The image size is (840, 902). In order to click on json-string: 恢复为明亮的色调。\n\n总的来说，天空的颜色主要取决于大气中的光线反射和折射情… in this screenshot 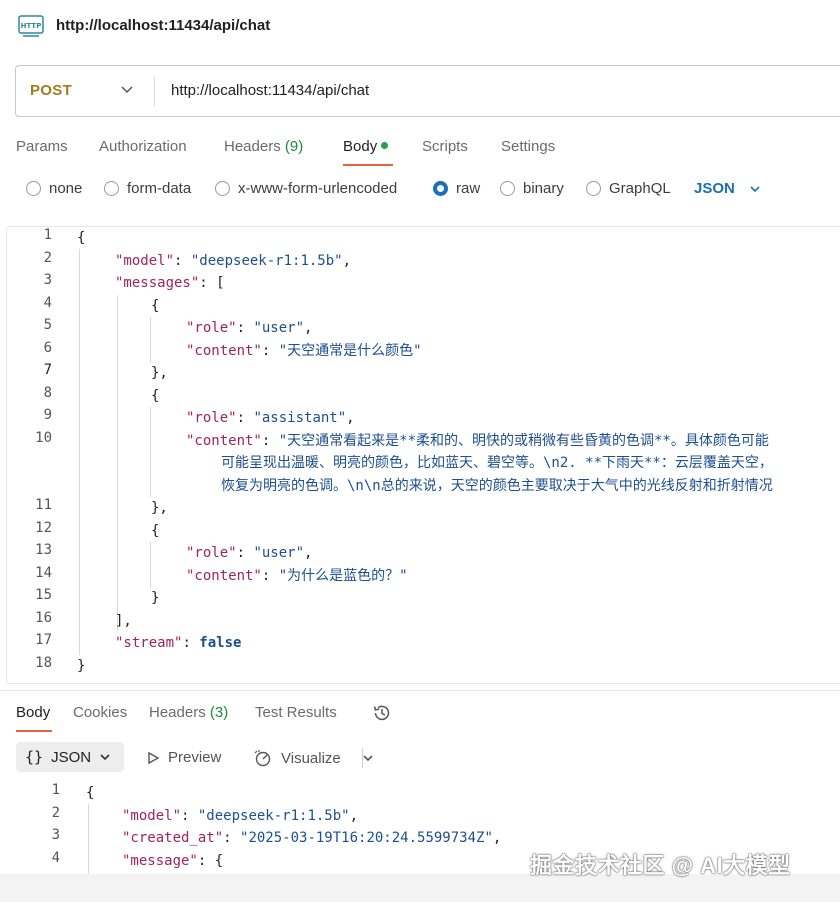, I will do `click(497, 485)`.